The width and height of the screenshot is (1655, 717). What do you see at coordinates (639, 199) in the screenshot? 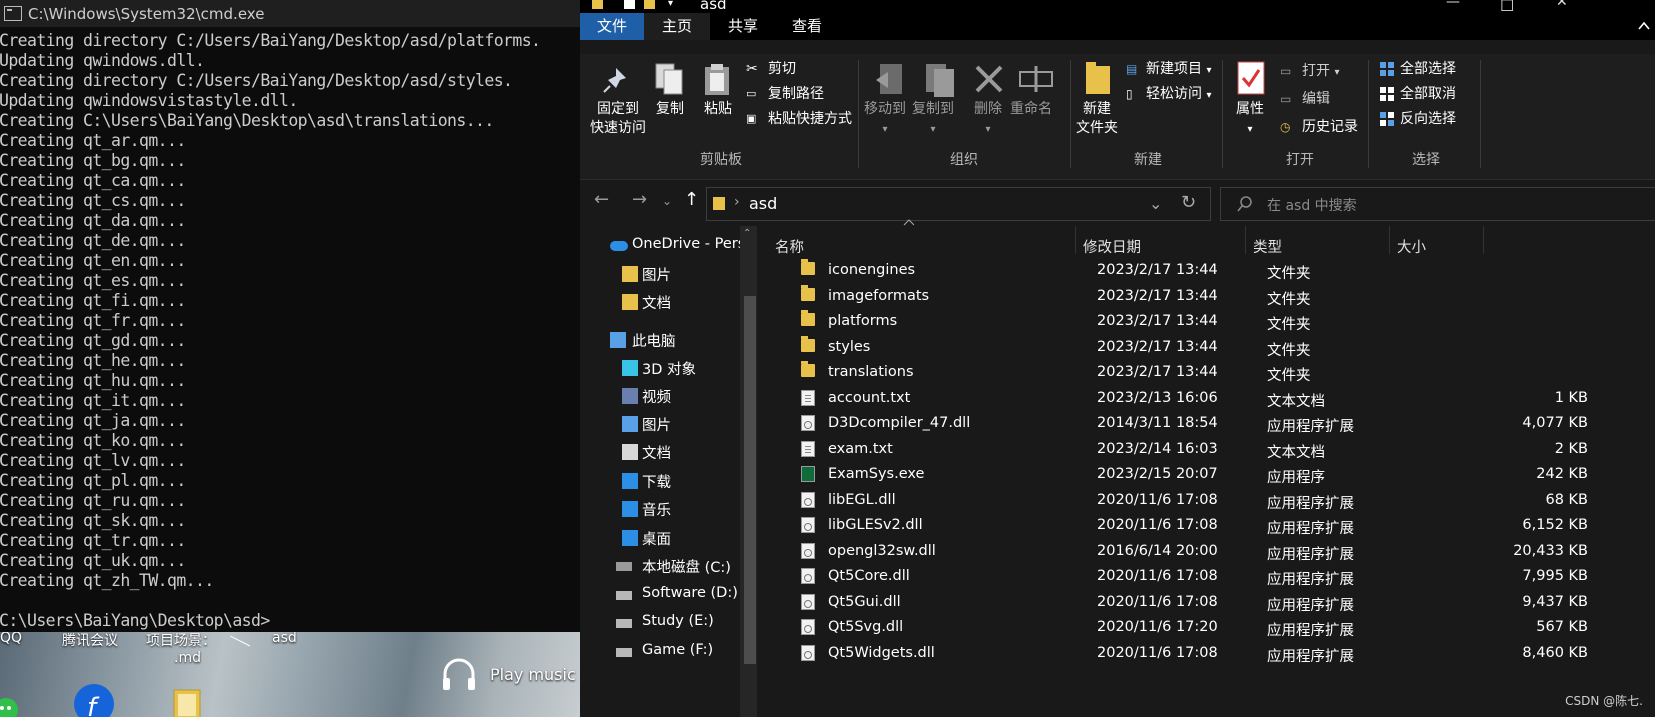
I see `forward-arrow-icon: →` at bounding box center [639, 199].